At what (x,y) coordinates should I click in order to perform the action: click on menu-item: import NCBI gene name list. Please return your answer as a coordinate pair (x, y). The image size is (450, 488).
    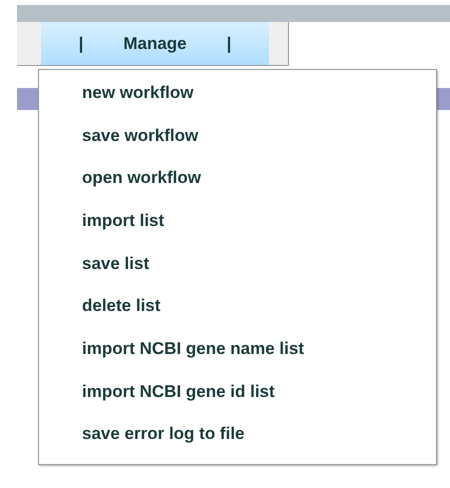
    Looking at the image, I should click on (259, 357).